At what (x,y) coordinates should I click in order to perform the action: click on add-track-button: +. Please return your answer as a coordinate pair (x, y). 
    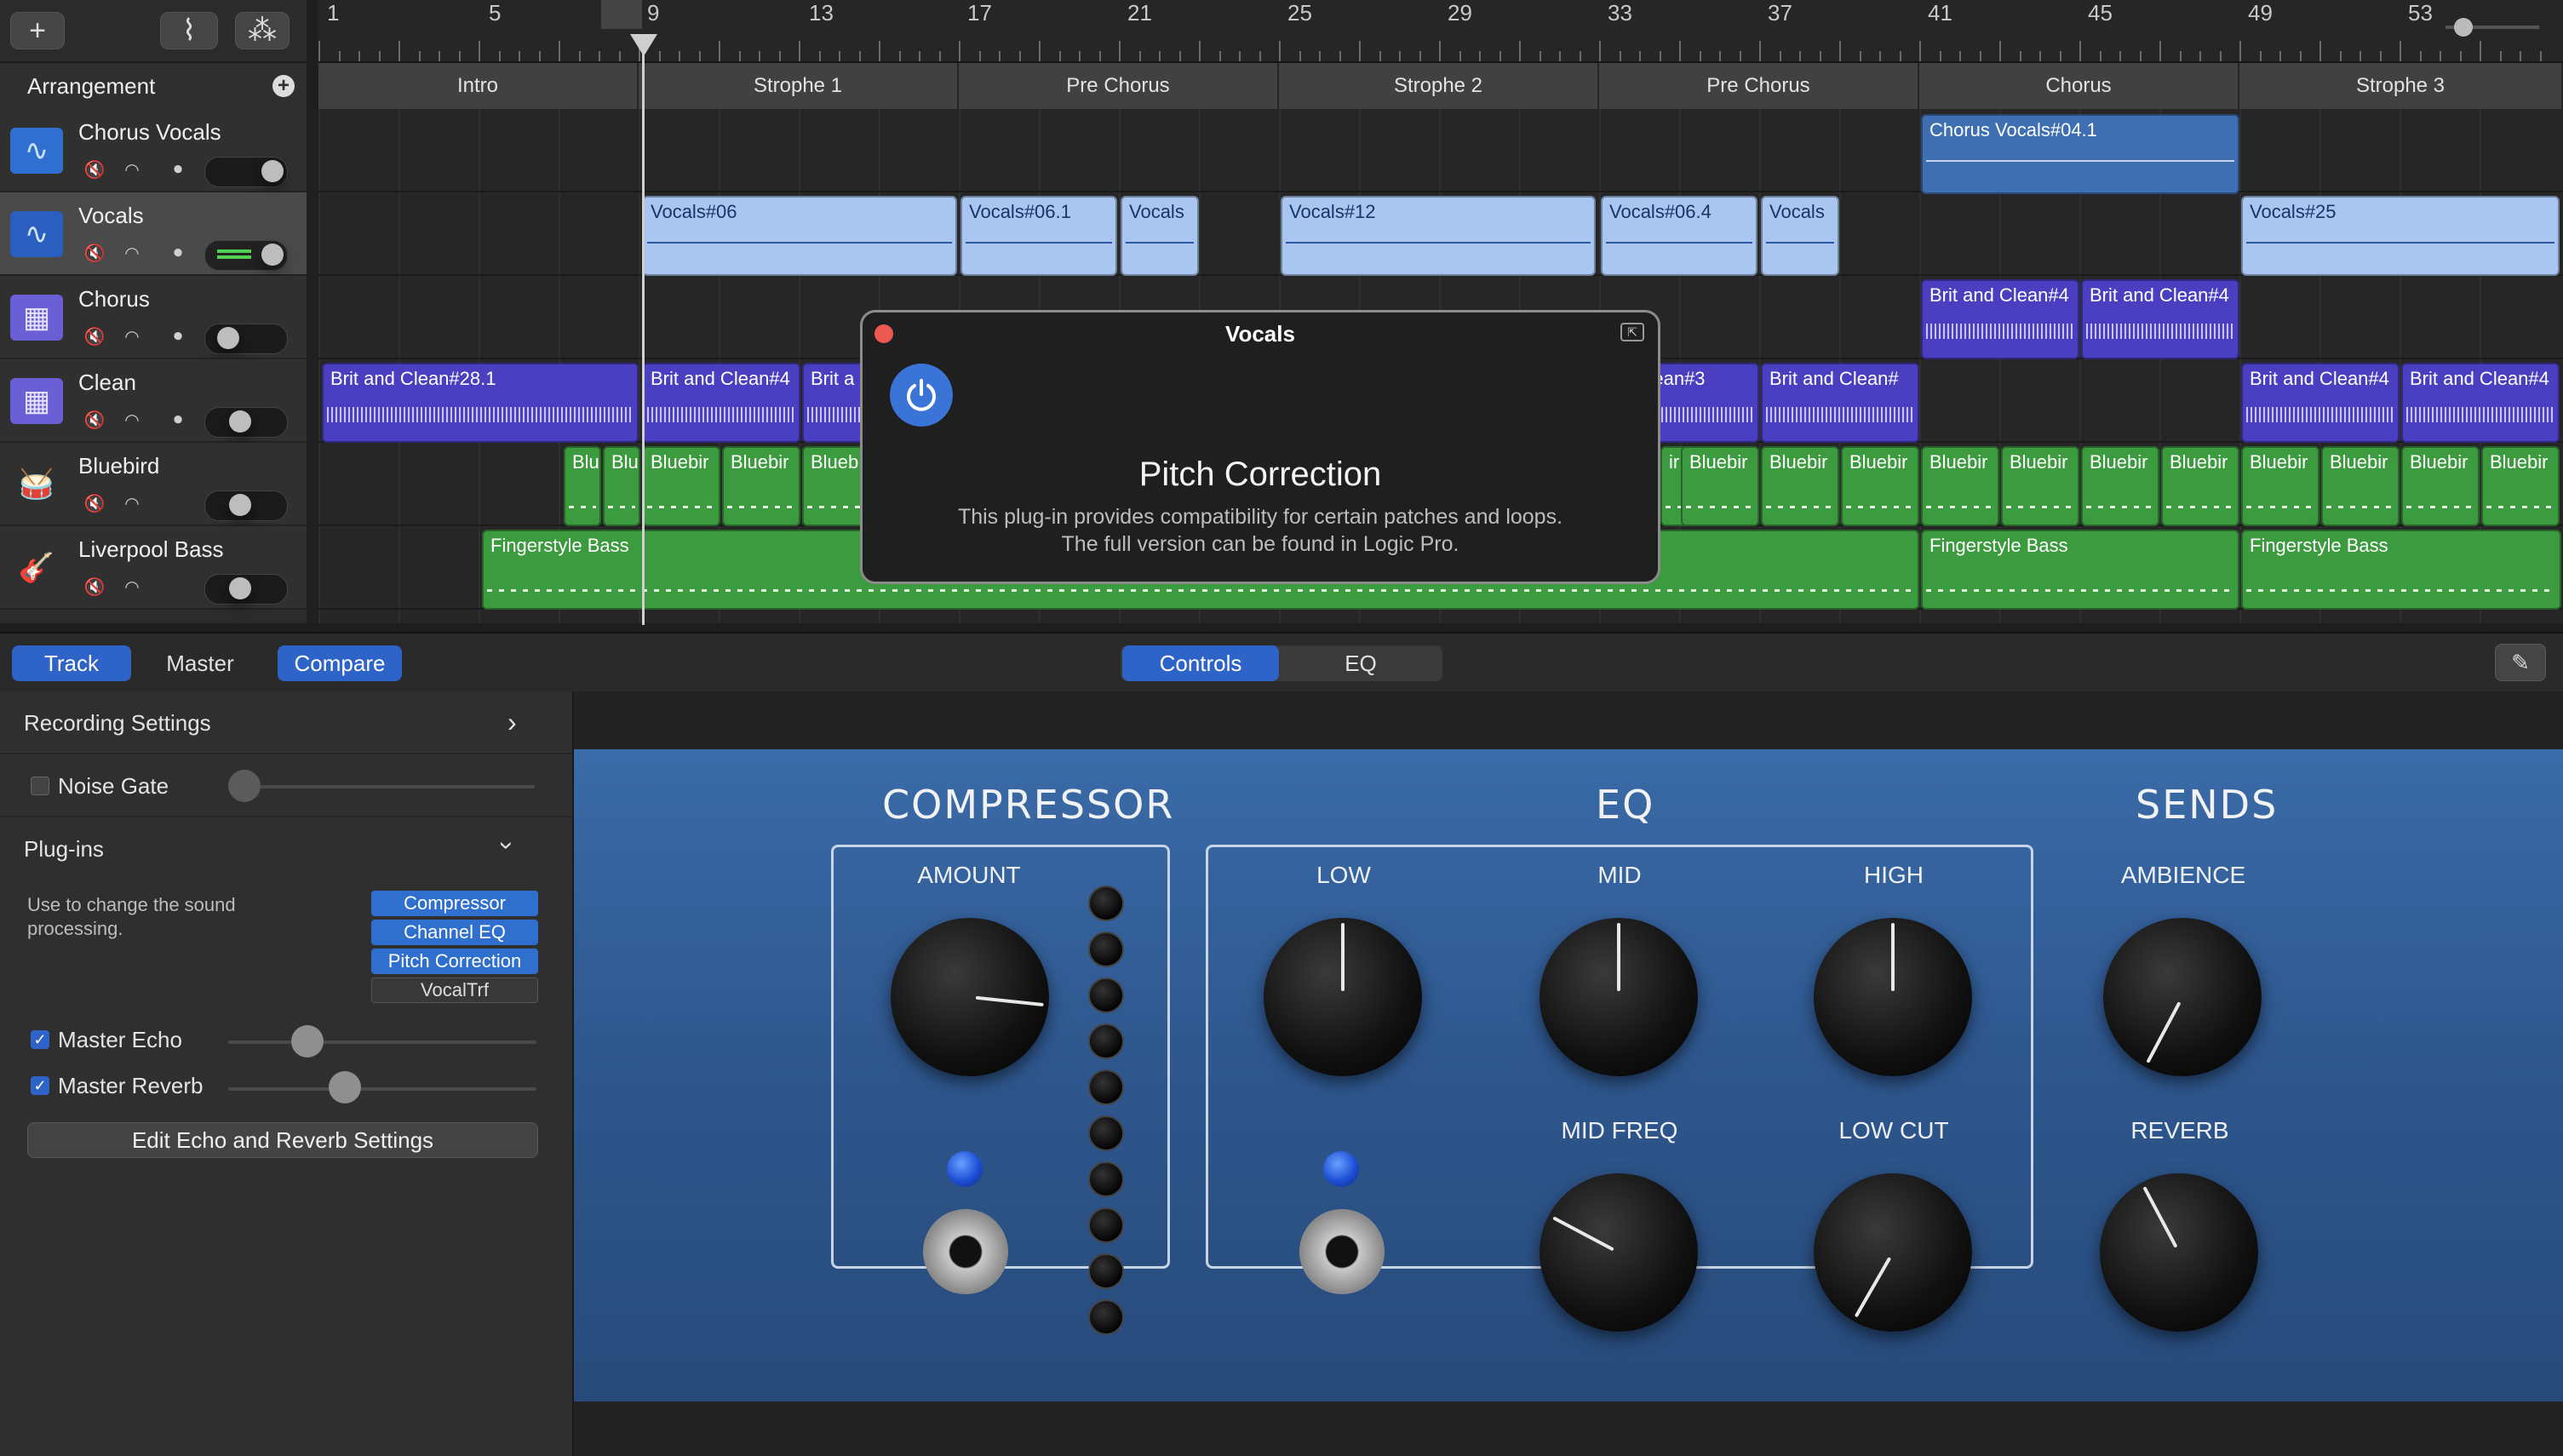
    Looking at the image, I should click on (37, 30).